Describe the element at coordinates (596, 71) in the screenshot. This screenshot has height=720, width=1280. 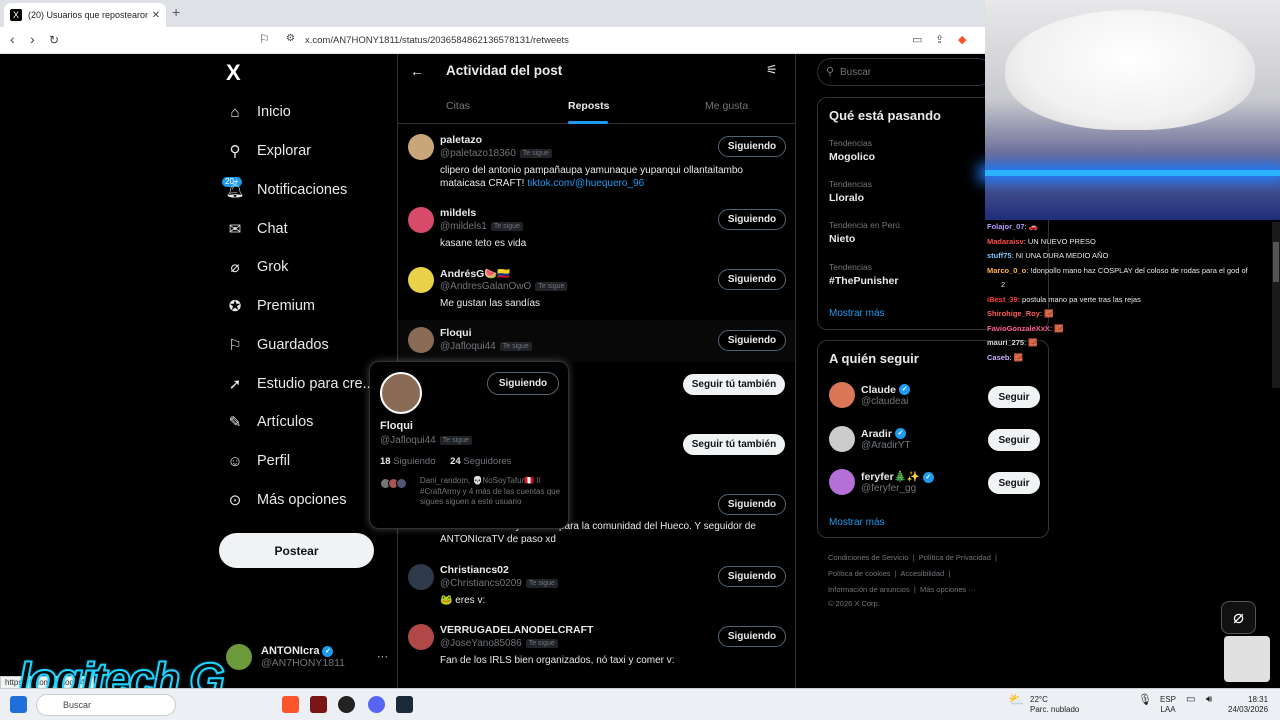
I see `page-header: ← Actividad del post ⚟` at that location.